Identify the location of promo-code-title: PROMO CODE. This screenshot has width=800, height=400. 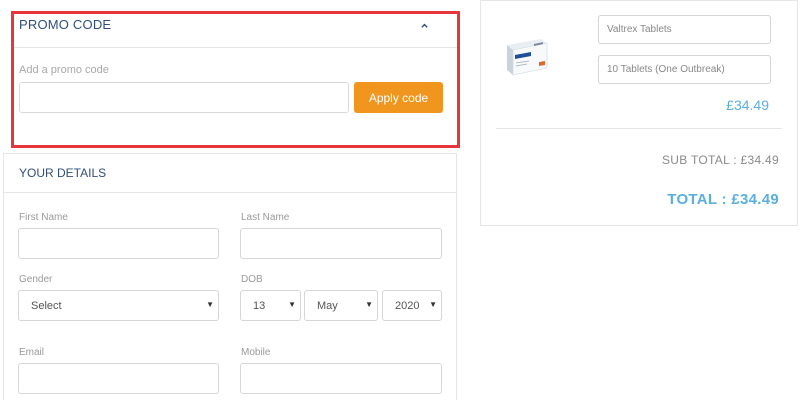
(65, 24).